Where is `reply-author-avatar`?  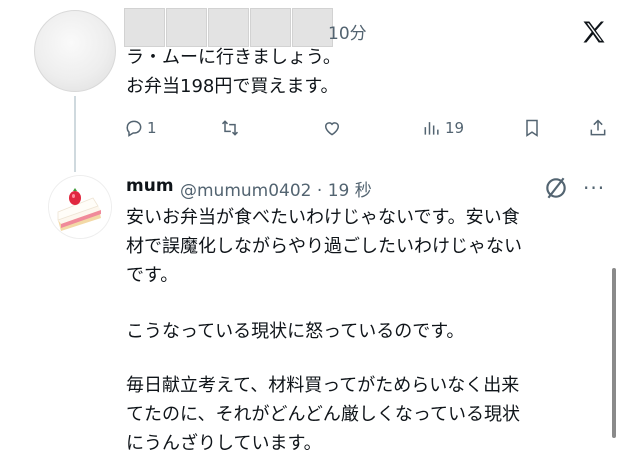 reply-author-avatar is located at coordinates (80, 207).